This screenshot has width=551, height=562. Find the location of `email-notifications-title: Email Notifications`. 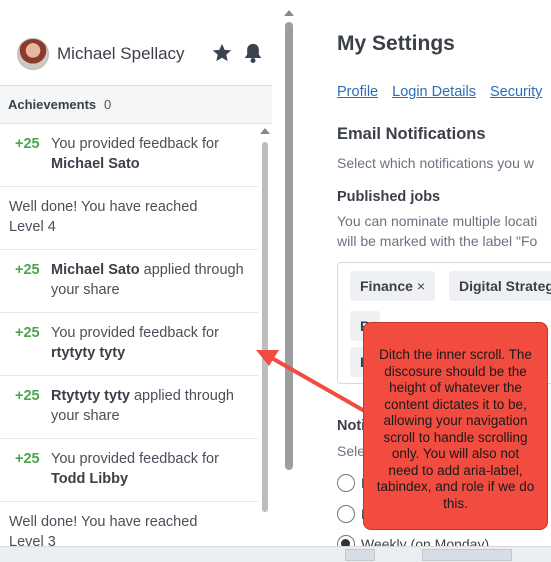

email-notifications-title: Email Notifications is located at coordinates (411, 134).